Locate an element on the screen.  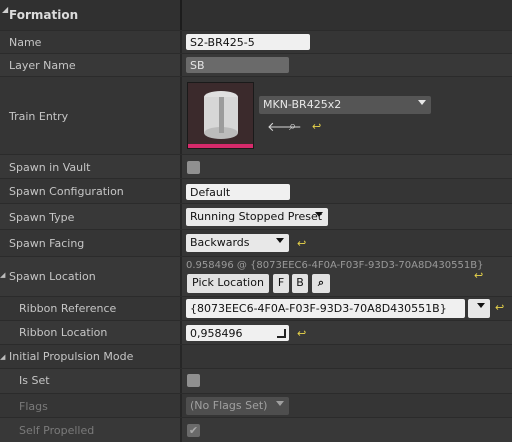
train-asset-icon is located at coordinates (220, 115).